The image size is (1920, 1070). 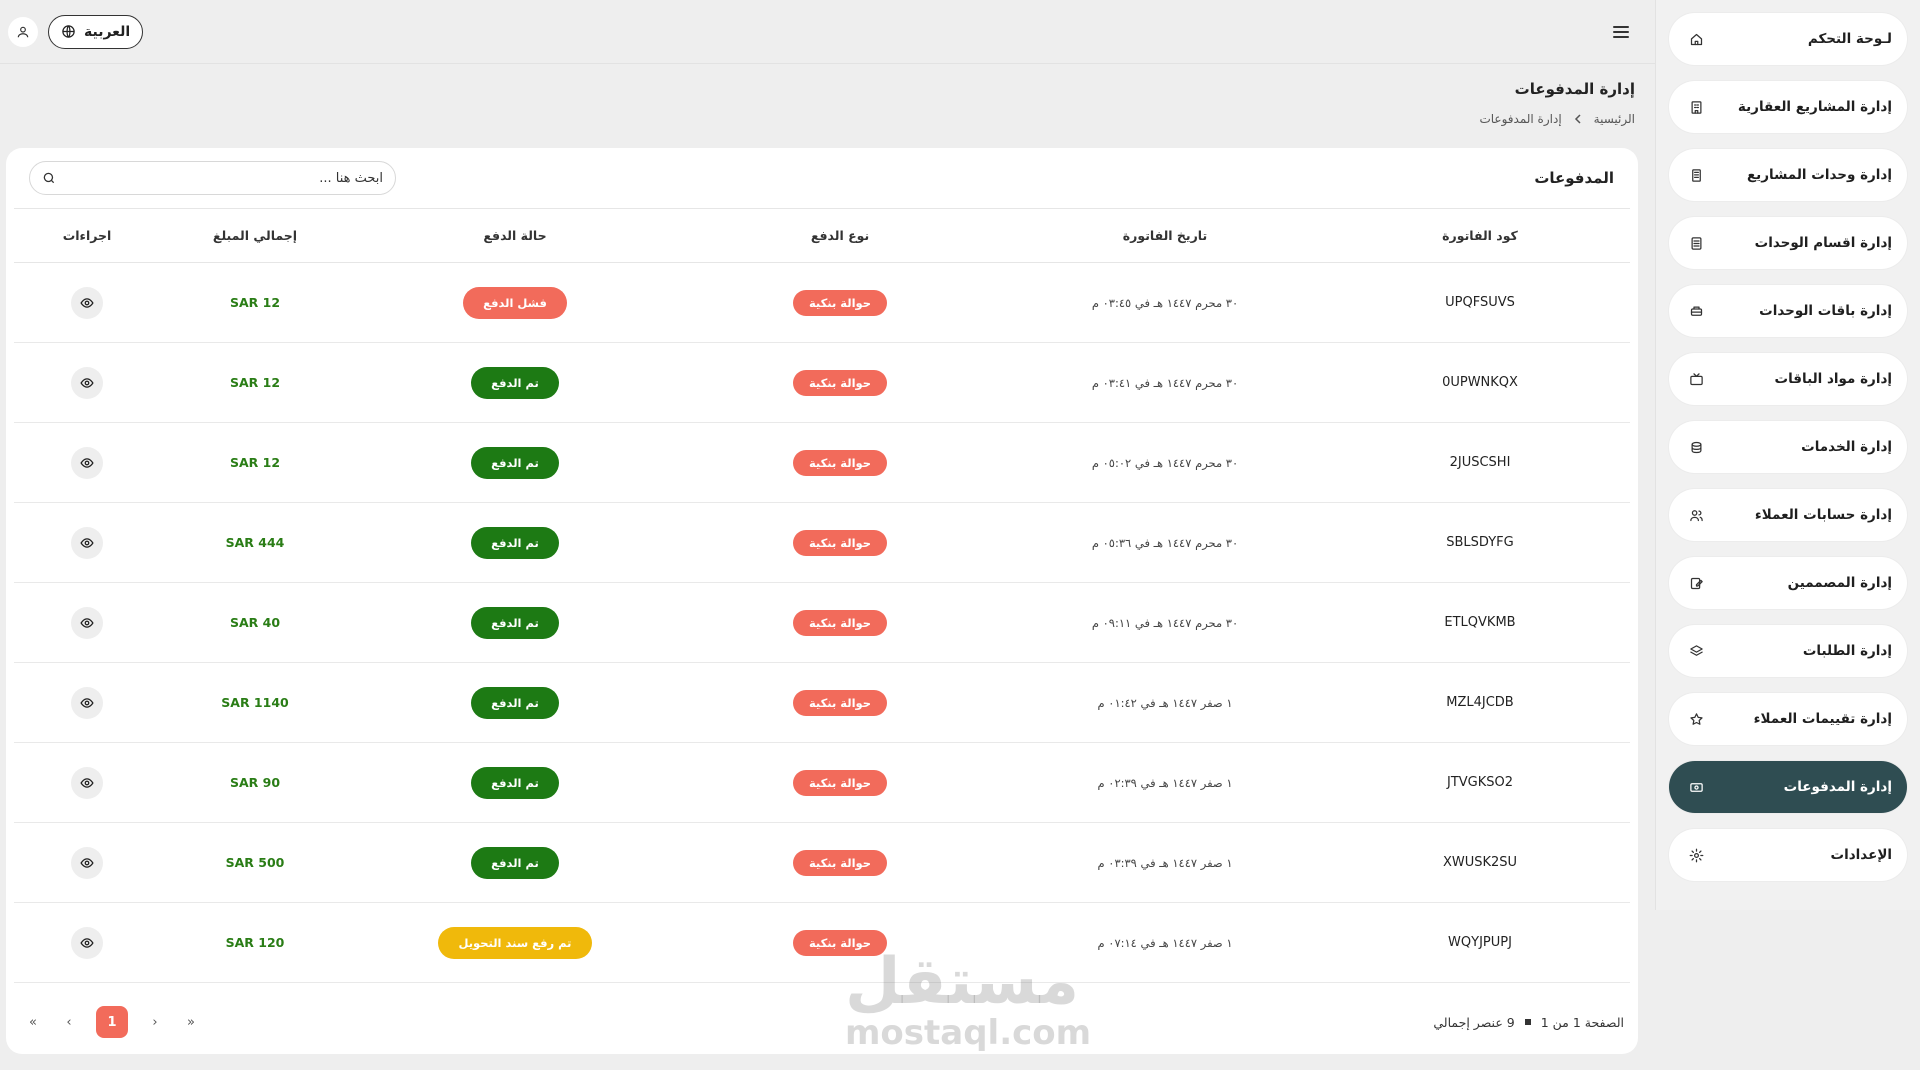 What do you see at coordinates (1696, 719) in the screenshot?
I see `star-icon` at bounding box center [1696, 719].